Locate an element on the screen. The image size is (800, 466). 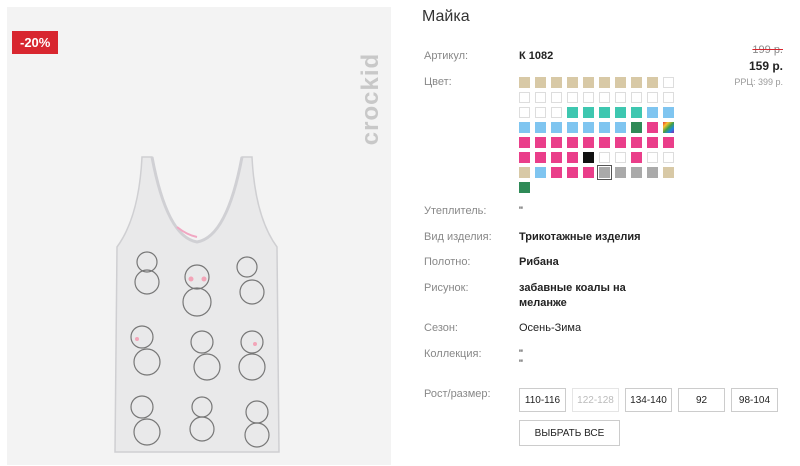
insulation-value: " is located at coordinates (521, 211).